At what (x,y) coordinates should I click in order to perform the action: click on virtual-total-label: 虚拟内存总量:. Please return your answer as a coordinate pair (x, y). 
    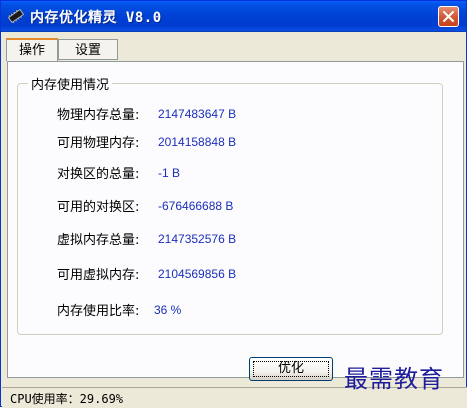
    Looking at the image, I should click on (98, 240).